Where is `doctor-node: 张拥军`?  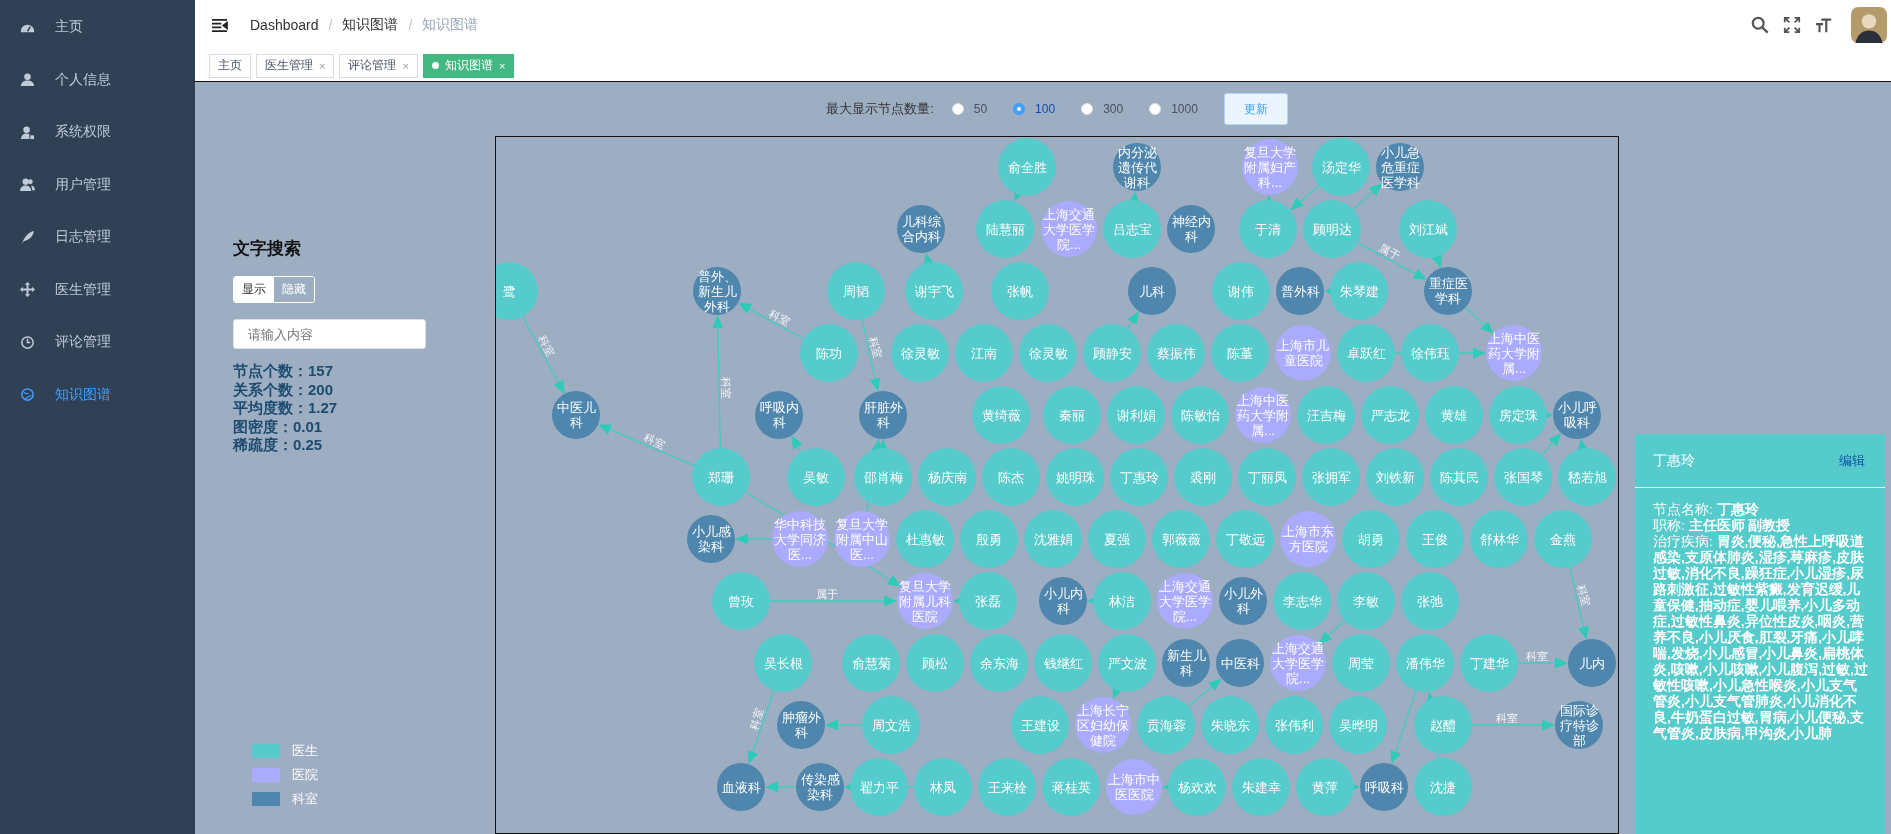 doctor-node: 张拥军 is located at coordinates (1331, 477).